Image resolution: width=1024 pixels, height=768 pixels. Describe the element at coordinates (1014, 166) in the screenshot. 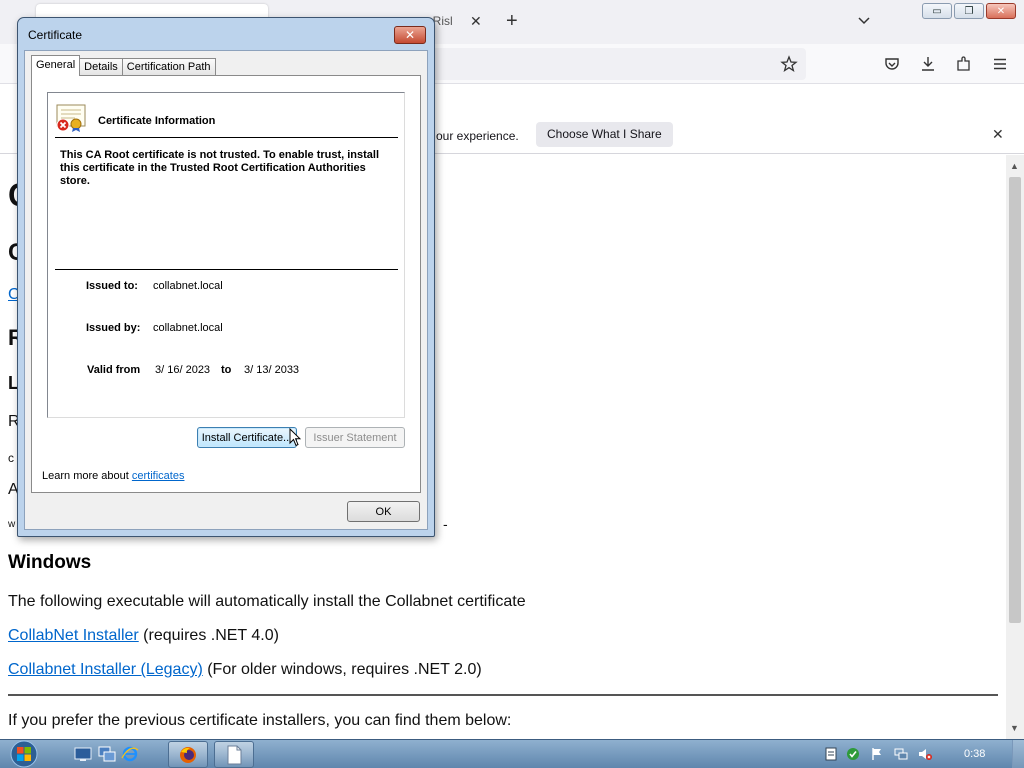

I see `scroll-up-icon: ▲` at that location.